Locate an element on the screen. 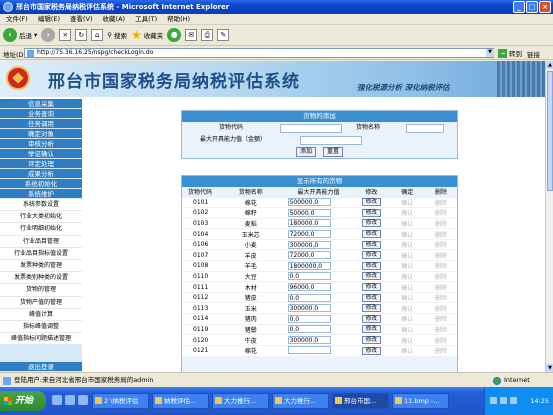  search-button: ⚲ 搜索 is located at coordinates (117, 35).